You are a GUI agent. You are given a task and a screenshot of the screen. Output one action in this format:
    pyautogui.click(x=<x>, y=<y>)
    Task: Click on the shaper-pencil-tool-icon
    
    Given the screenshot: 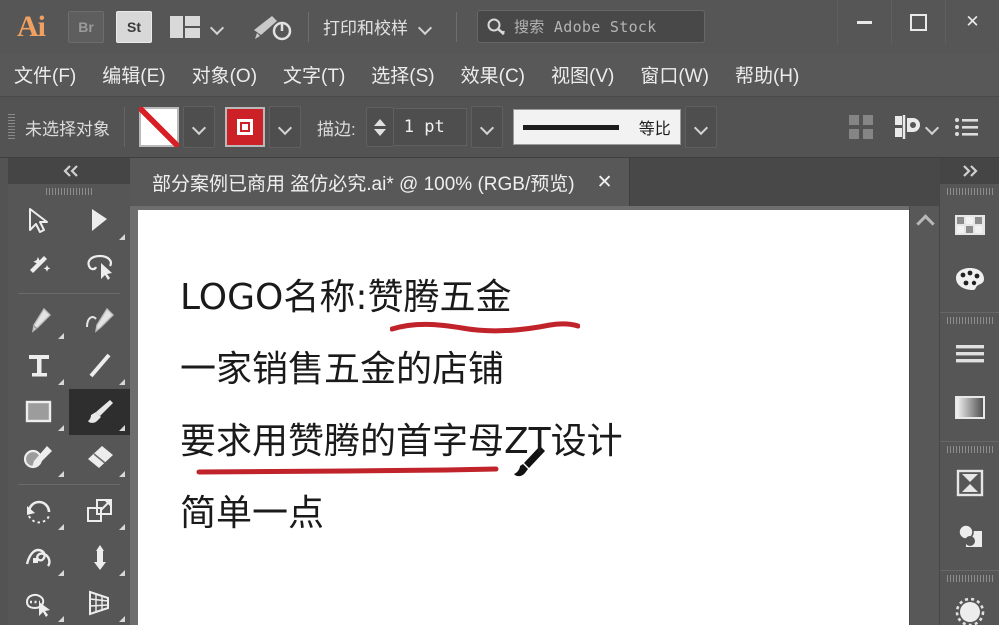 What is the action you would take?
    pyautogui.click(x=37, y=457)
    